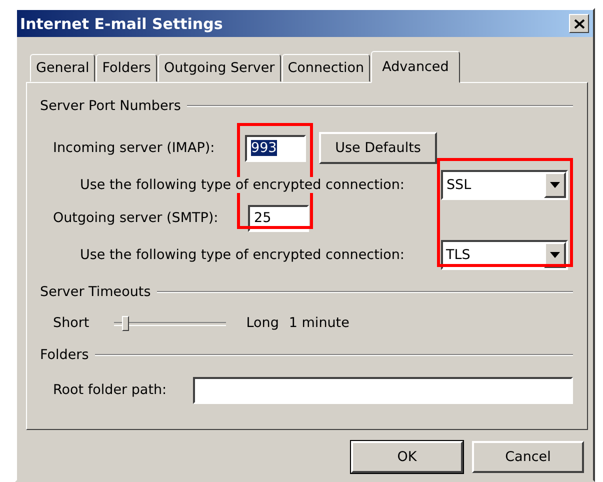 The height and width of the screenshot is (482, 603). What do you see at coordinates (415, 67) in the screenshot?
I see `tab: Advanced` at bounding box center [415, 67].